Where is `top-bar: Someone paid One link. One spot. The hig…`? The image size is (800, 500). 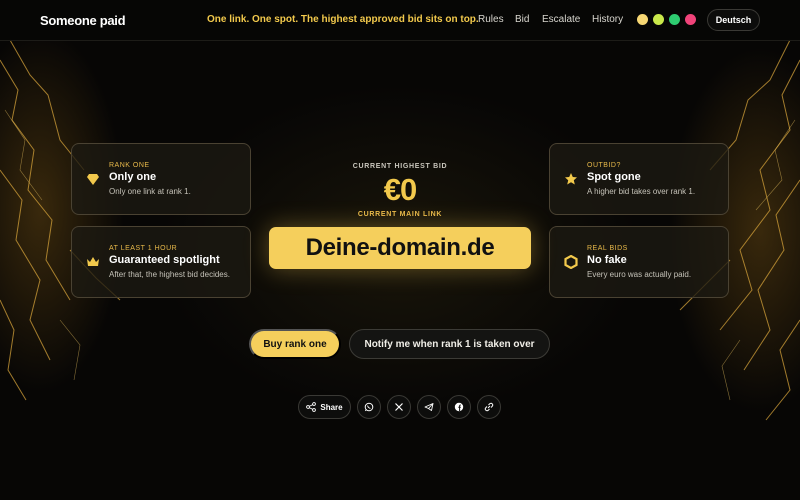
top-bar: Someone paid One link. One spot. The hig… is located at coordinates (400, 20).